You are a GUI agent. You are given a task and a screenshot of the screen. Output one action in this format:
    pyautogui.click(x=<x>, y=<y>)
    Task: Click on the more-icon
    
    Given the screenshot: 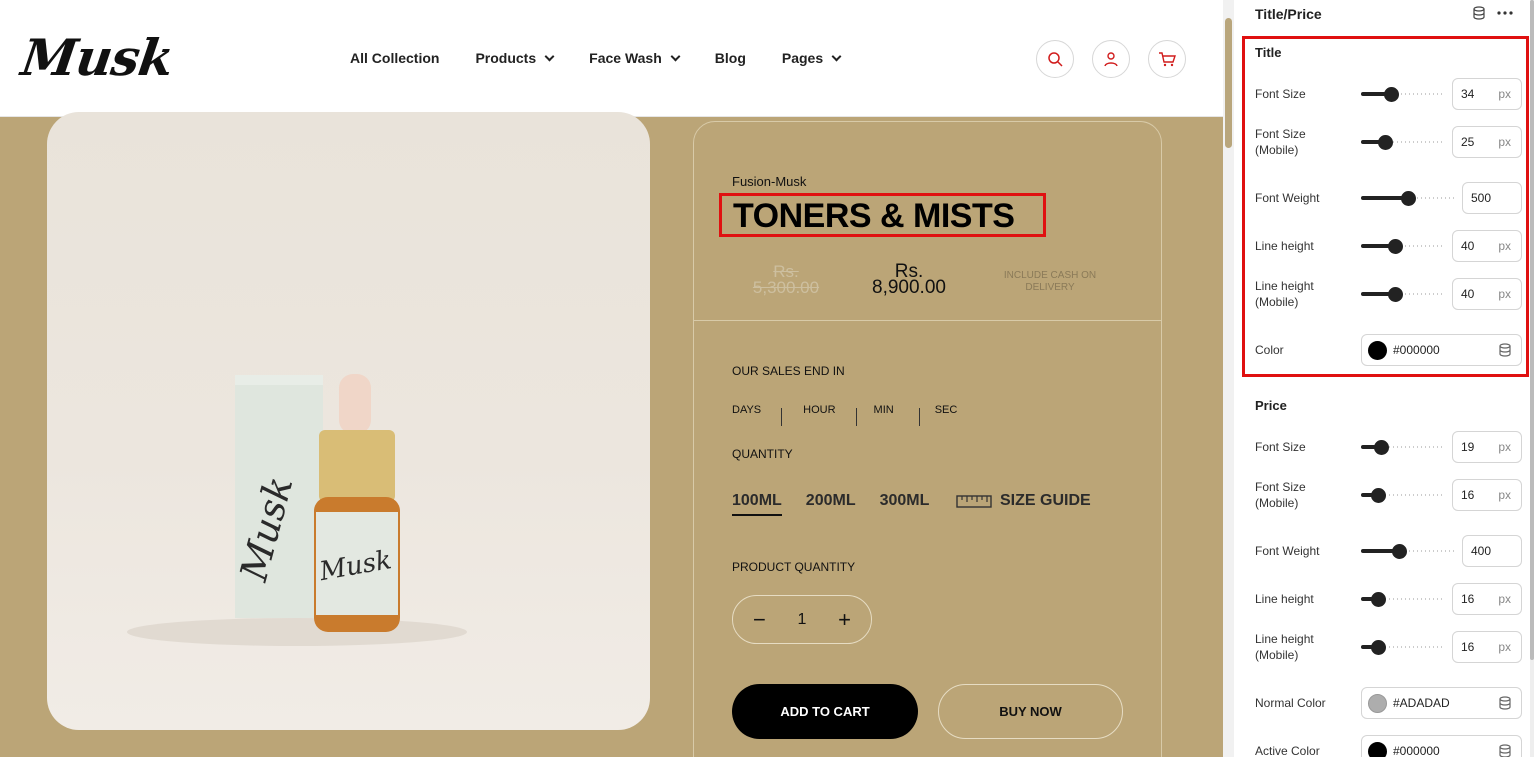 What is the action you would take?
    pyautogui.click(x=1505, y=13)
    